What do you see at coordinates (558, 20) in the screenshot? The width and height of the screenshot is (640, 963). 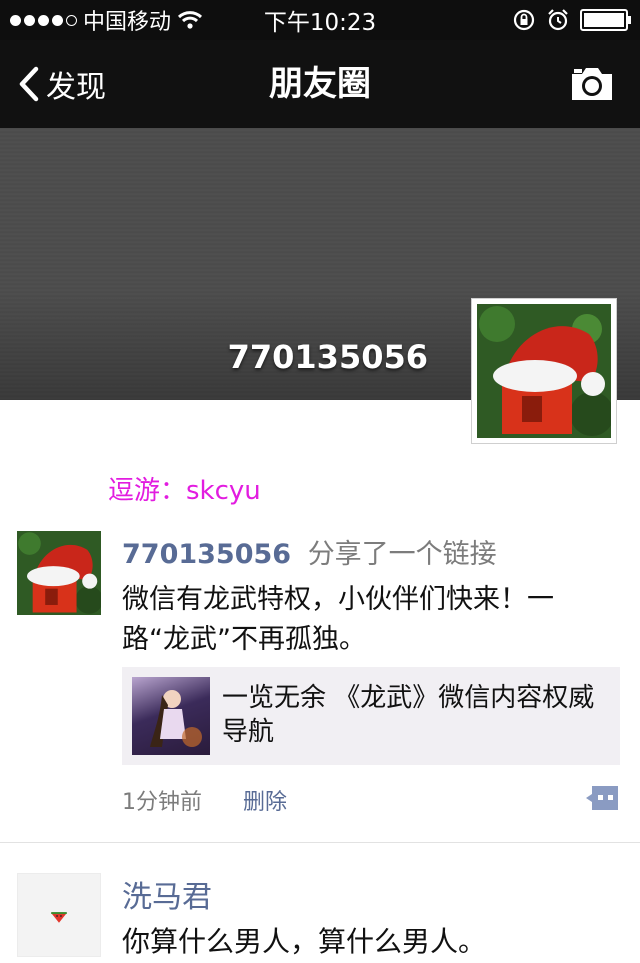 I see `alarm-icon` at bounding box center [558, 20].